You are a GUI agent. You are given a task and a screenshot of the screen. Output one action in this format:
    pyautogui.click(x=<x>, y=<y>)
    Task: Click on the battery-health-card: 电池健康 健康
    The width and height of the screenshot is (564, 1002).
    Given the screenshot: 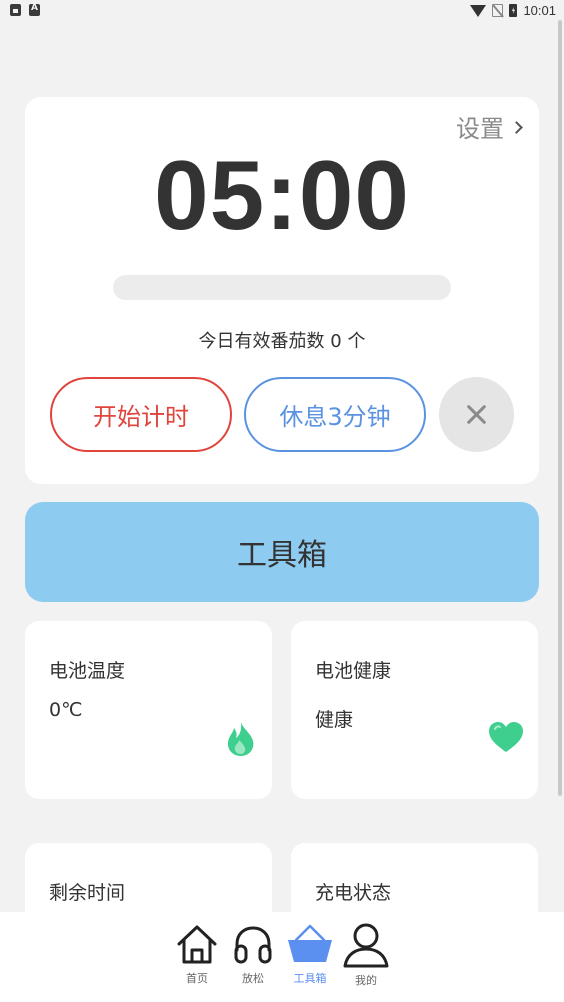 What is the action you would take?
    pyautogui.click(x=414, y=710)
    